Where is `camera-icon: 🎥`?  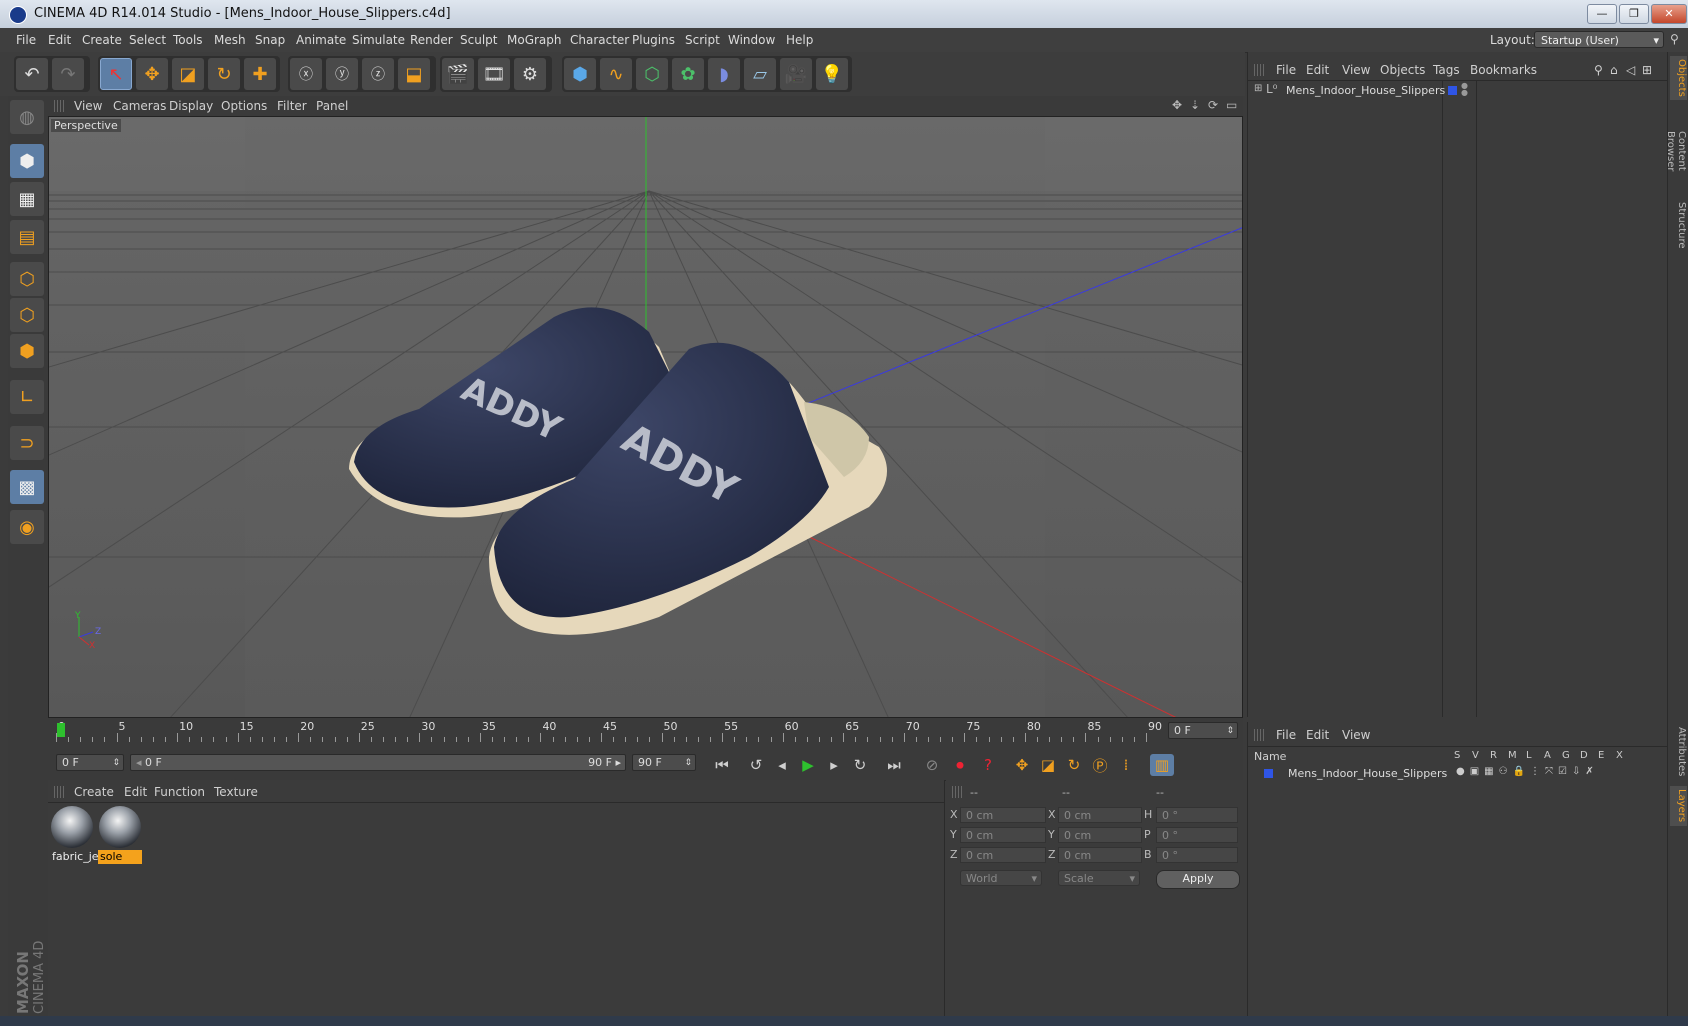 camera-icon: 🎥 is located at coordinates (796, 74).